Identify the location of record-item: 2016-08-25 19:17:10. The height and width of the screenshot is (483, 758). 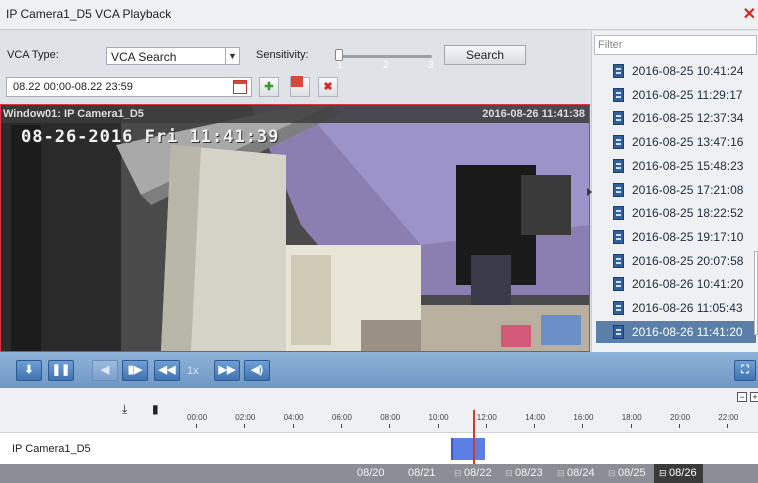
(676, 237).